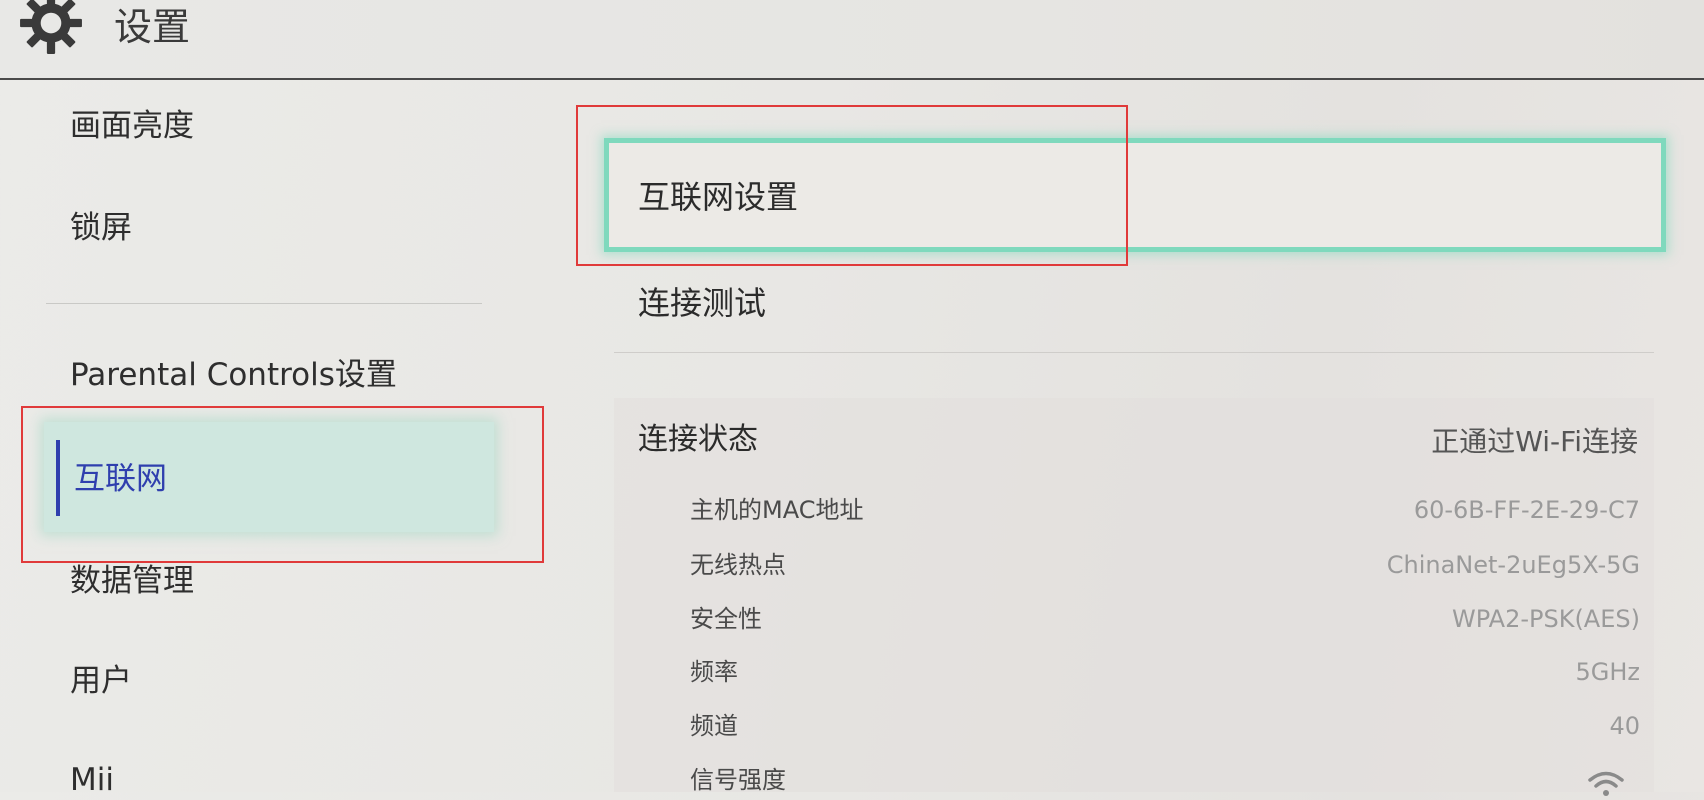  Describe the element at coordinates (1606, 783) in the screenshot. I see `wifi-signal-icon` at that location.